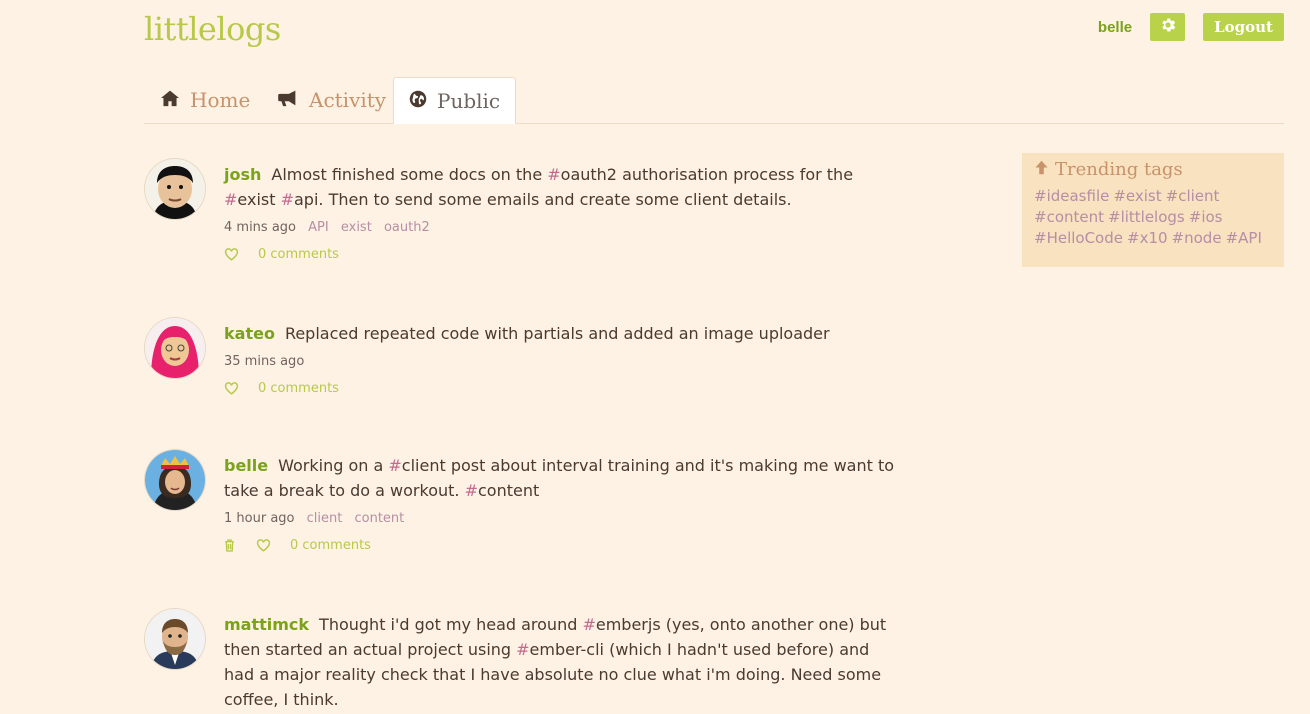  Describe the element at coordinates (409, 174) in the screenshot. I see `text-segment: Almost finished some docs on the` at that location.